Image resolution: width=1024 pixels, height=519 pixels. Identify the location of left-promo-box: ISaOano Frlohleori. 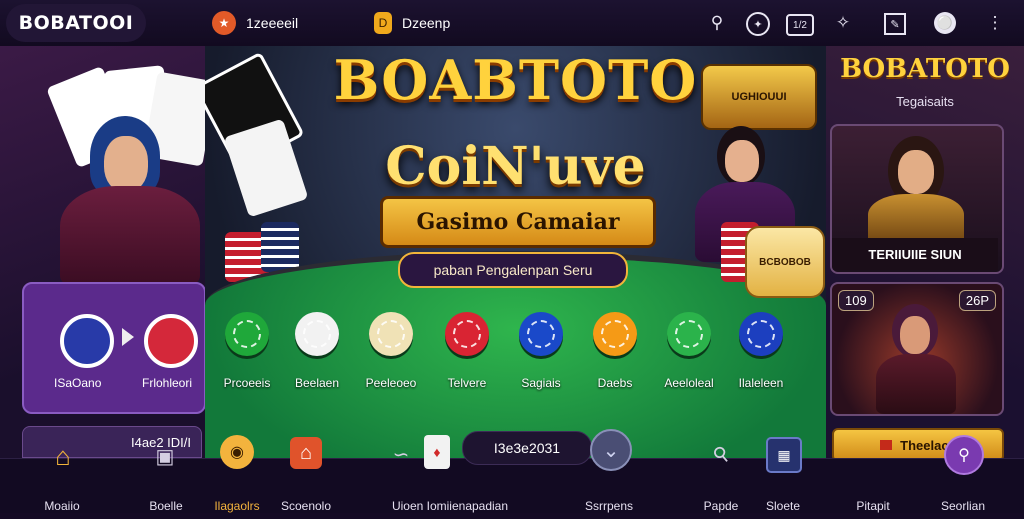
(113, 348).